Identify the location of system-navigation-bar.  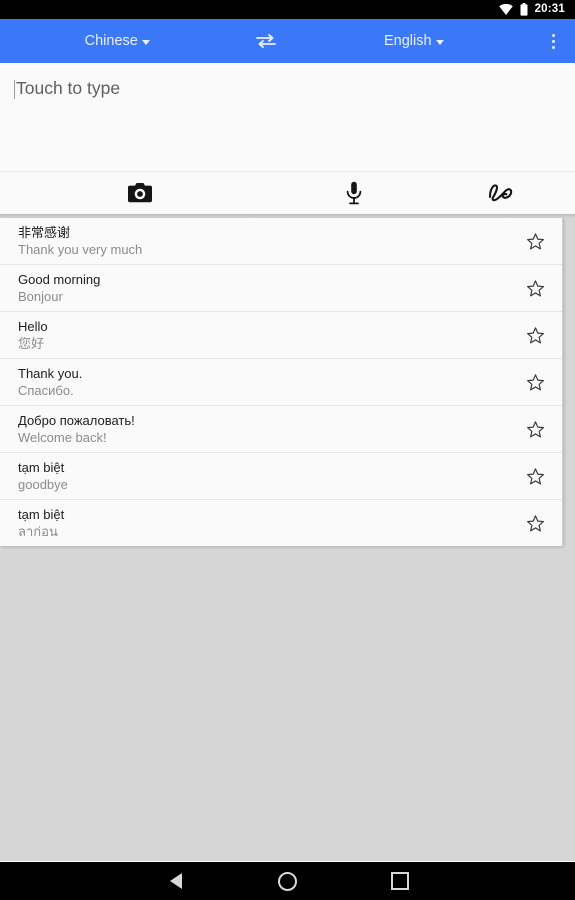
(287, 880).